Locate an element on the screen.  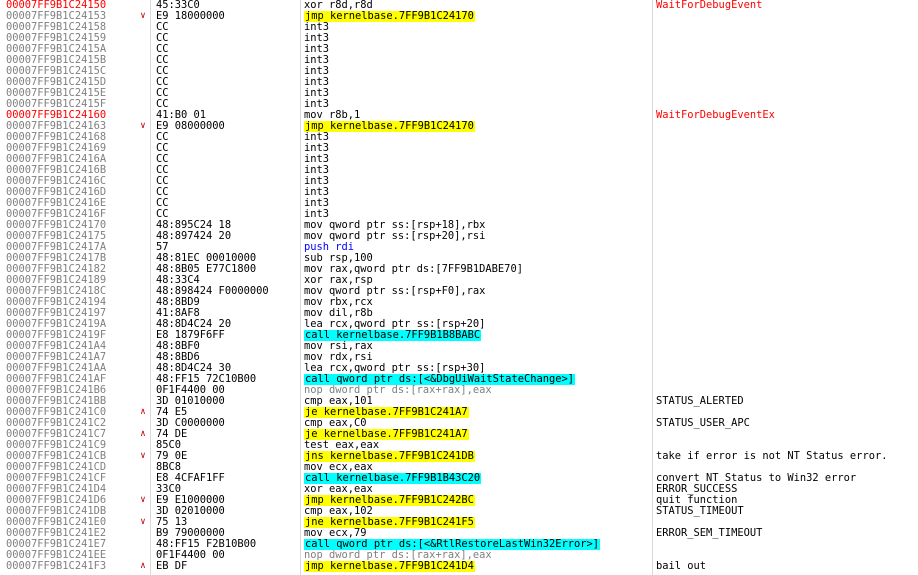
disasm-row: 00007FF9B1C241CD 8BC8 mov ecx,eax is located at coordinates (459, 467).